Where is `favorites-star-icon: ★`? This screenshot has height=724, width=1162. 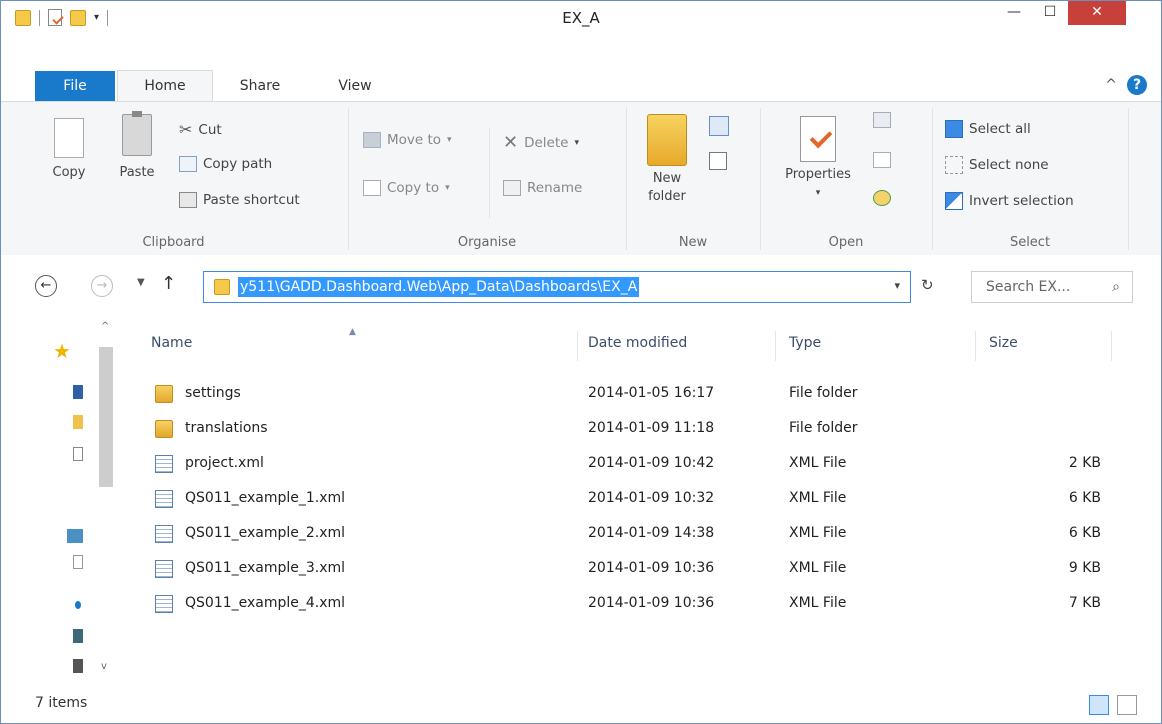 favorites-star-icon: ★ is located at coordinates (62, 351).